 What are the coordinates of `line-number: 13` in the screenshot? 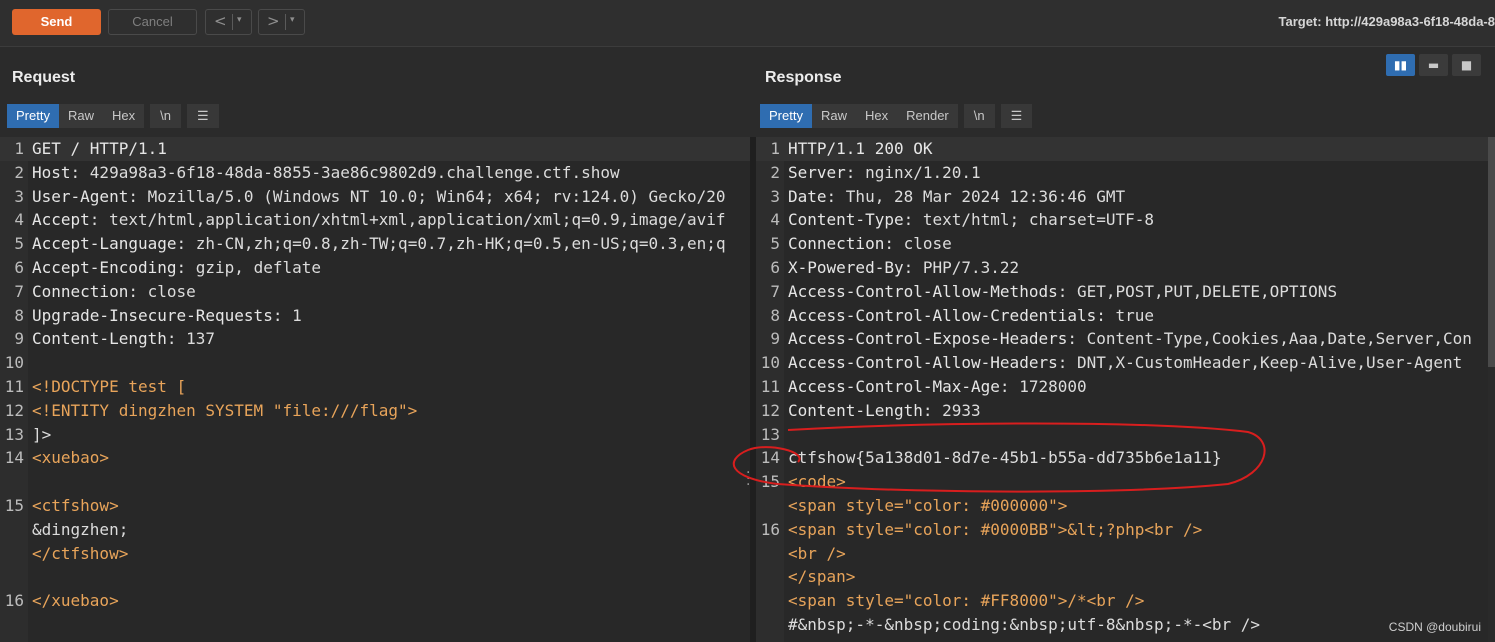 It's located at (770, 434).